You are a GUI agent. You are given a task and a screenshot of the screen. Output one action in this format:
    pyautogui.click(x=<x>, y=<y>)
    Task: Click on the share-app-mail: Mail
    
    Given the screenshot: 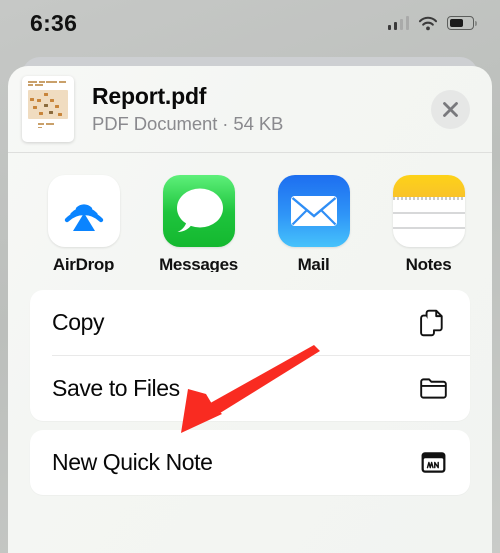 What is the action you would take?
    pyautogui.click(x=313, y=223)
    